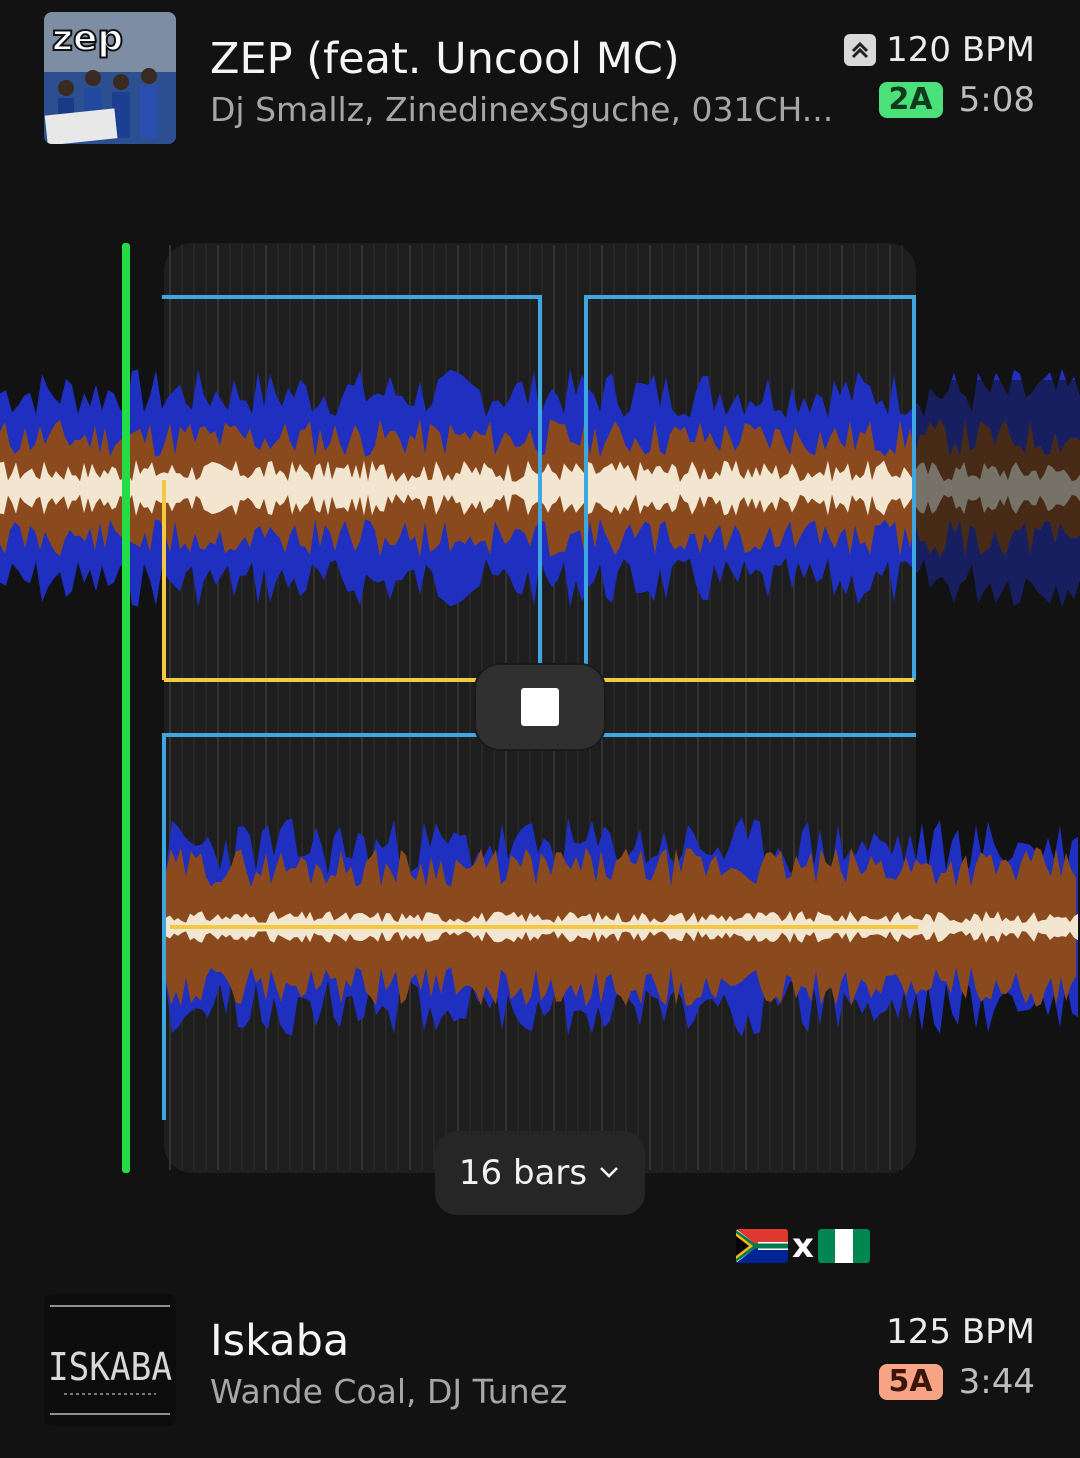 The height and width of the screenshot is (1458, 1080). I want to click on bottom-track-duration: 3:44, so click(996, 1382).